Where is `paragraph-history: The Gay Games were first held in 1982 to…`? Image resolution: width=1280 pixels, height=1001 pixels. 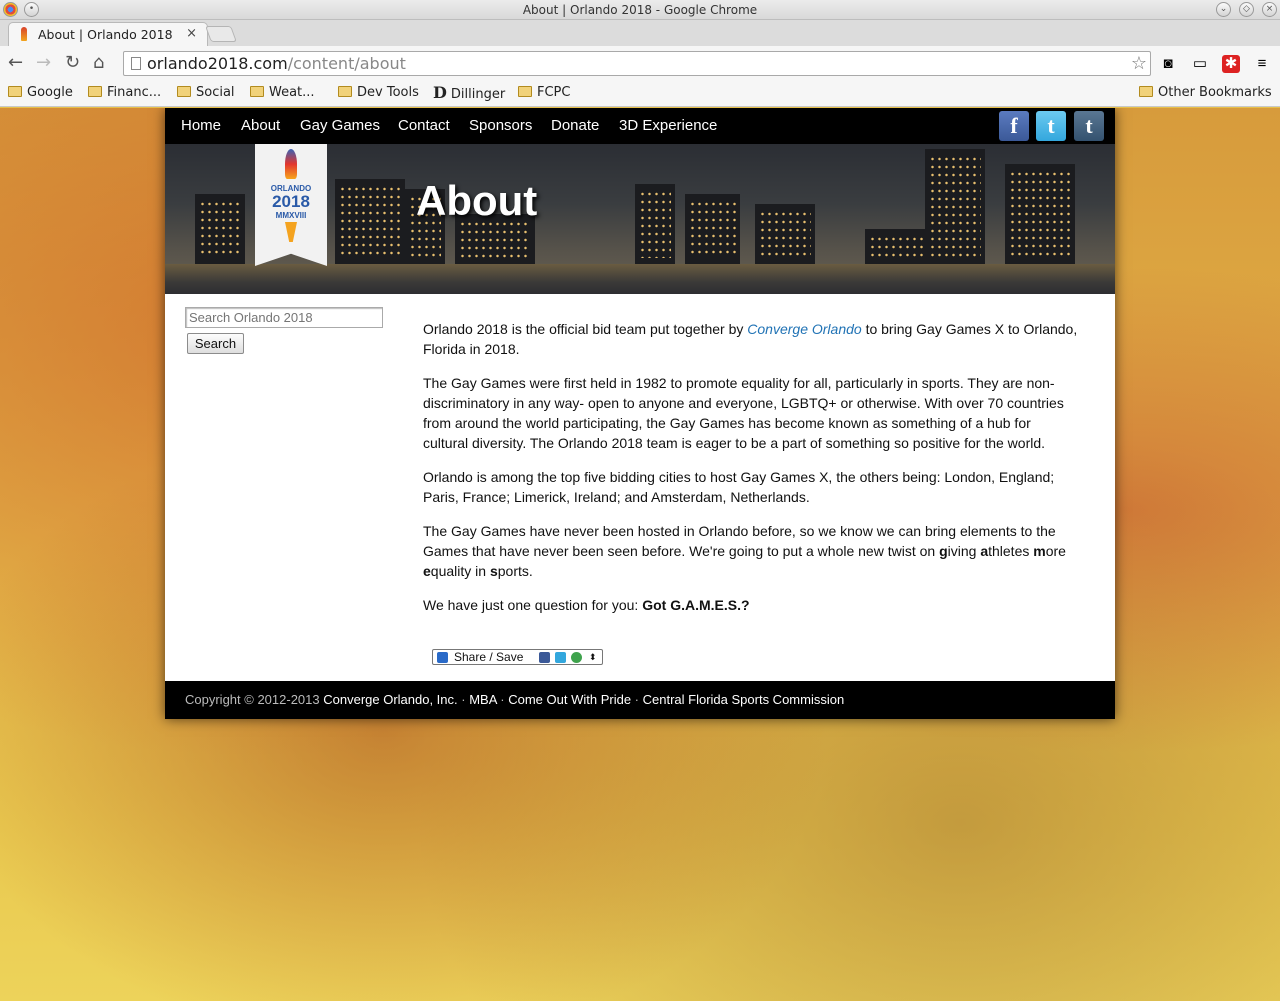
paragraph-history: The Gay Games were first held in 1982 to… is located at coordinates (743, 413).